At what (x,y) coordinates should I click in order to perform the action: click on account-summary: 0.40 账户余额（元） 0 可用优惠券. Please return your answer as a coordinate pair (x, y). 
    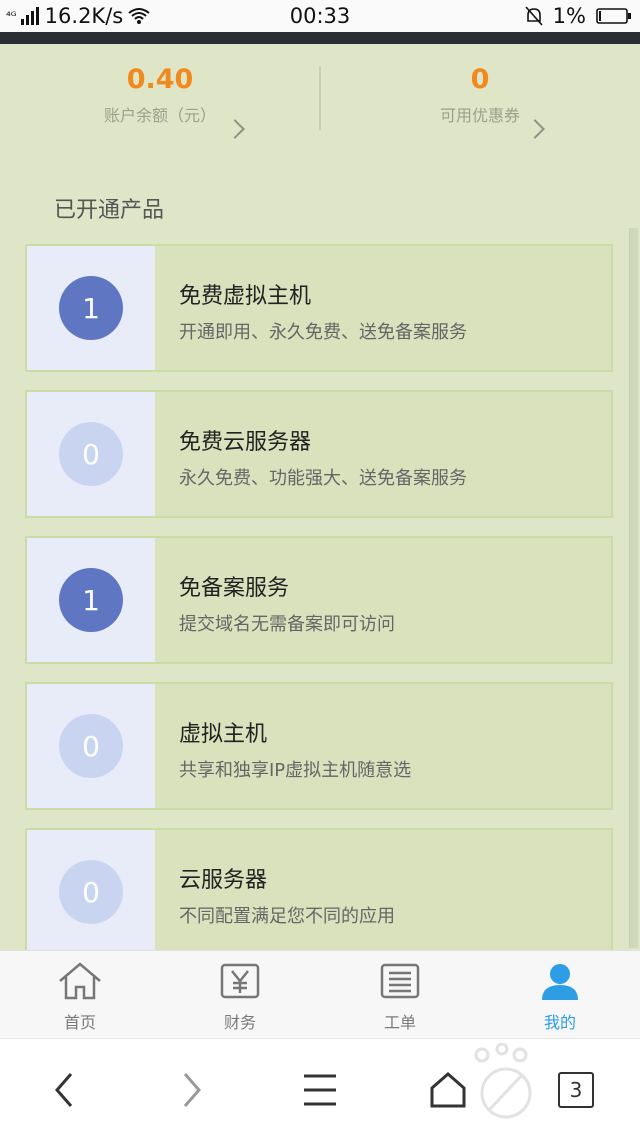
    Looking at the image, I should click on (320, 94).